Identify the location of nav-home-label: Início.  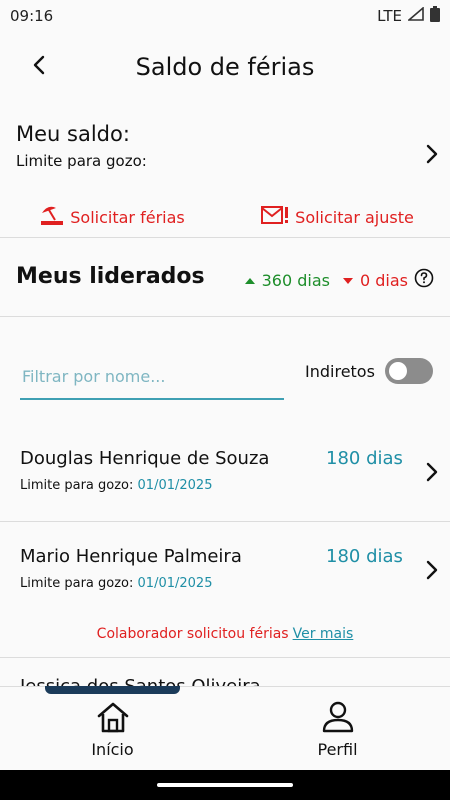
(112, 749).